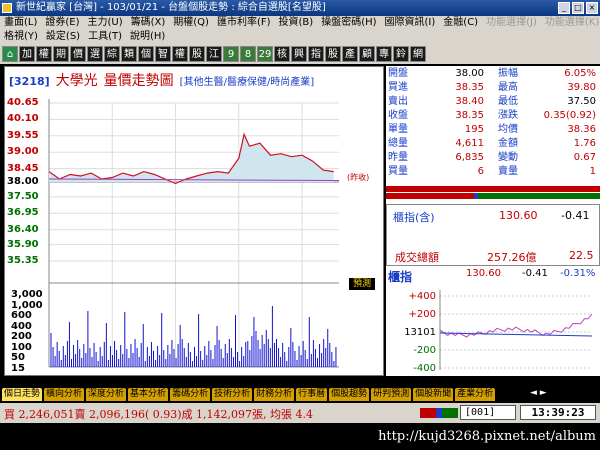  I want to click on toolbar-button: 智, so click(163, 54).